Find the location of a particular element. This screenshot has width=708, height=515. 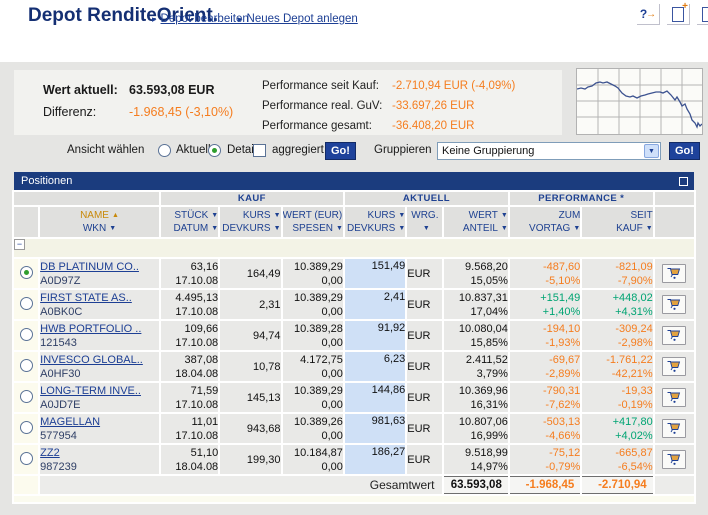

radio-details is located at coordinates (214, 150).